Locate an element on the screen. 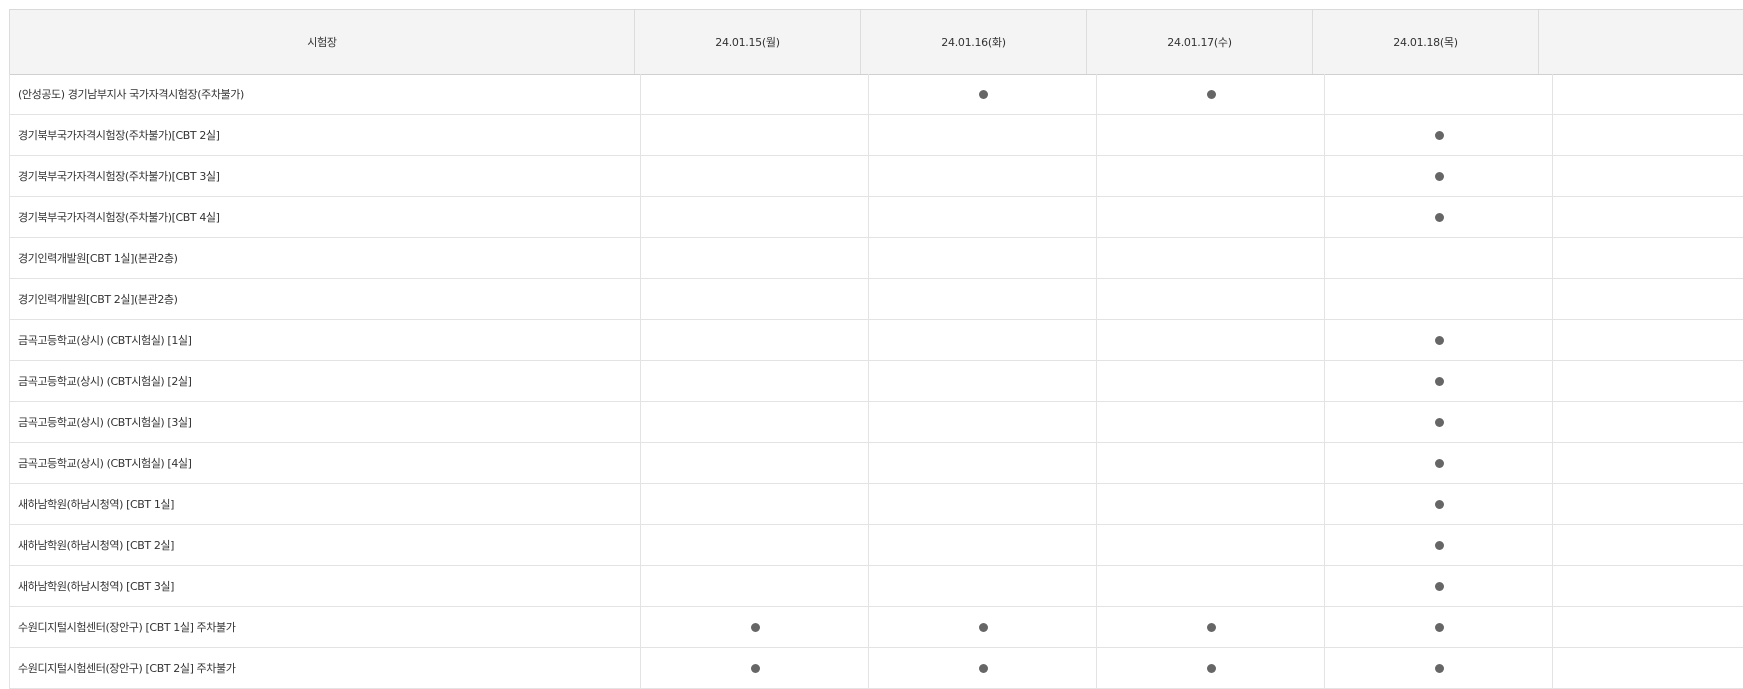  header-date-2: 24.01.16(화) is located at coordinates (974, 42).